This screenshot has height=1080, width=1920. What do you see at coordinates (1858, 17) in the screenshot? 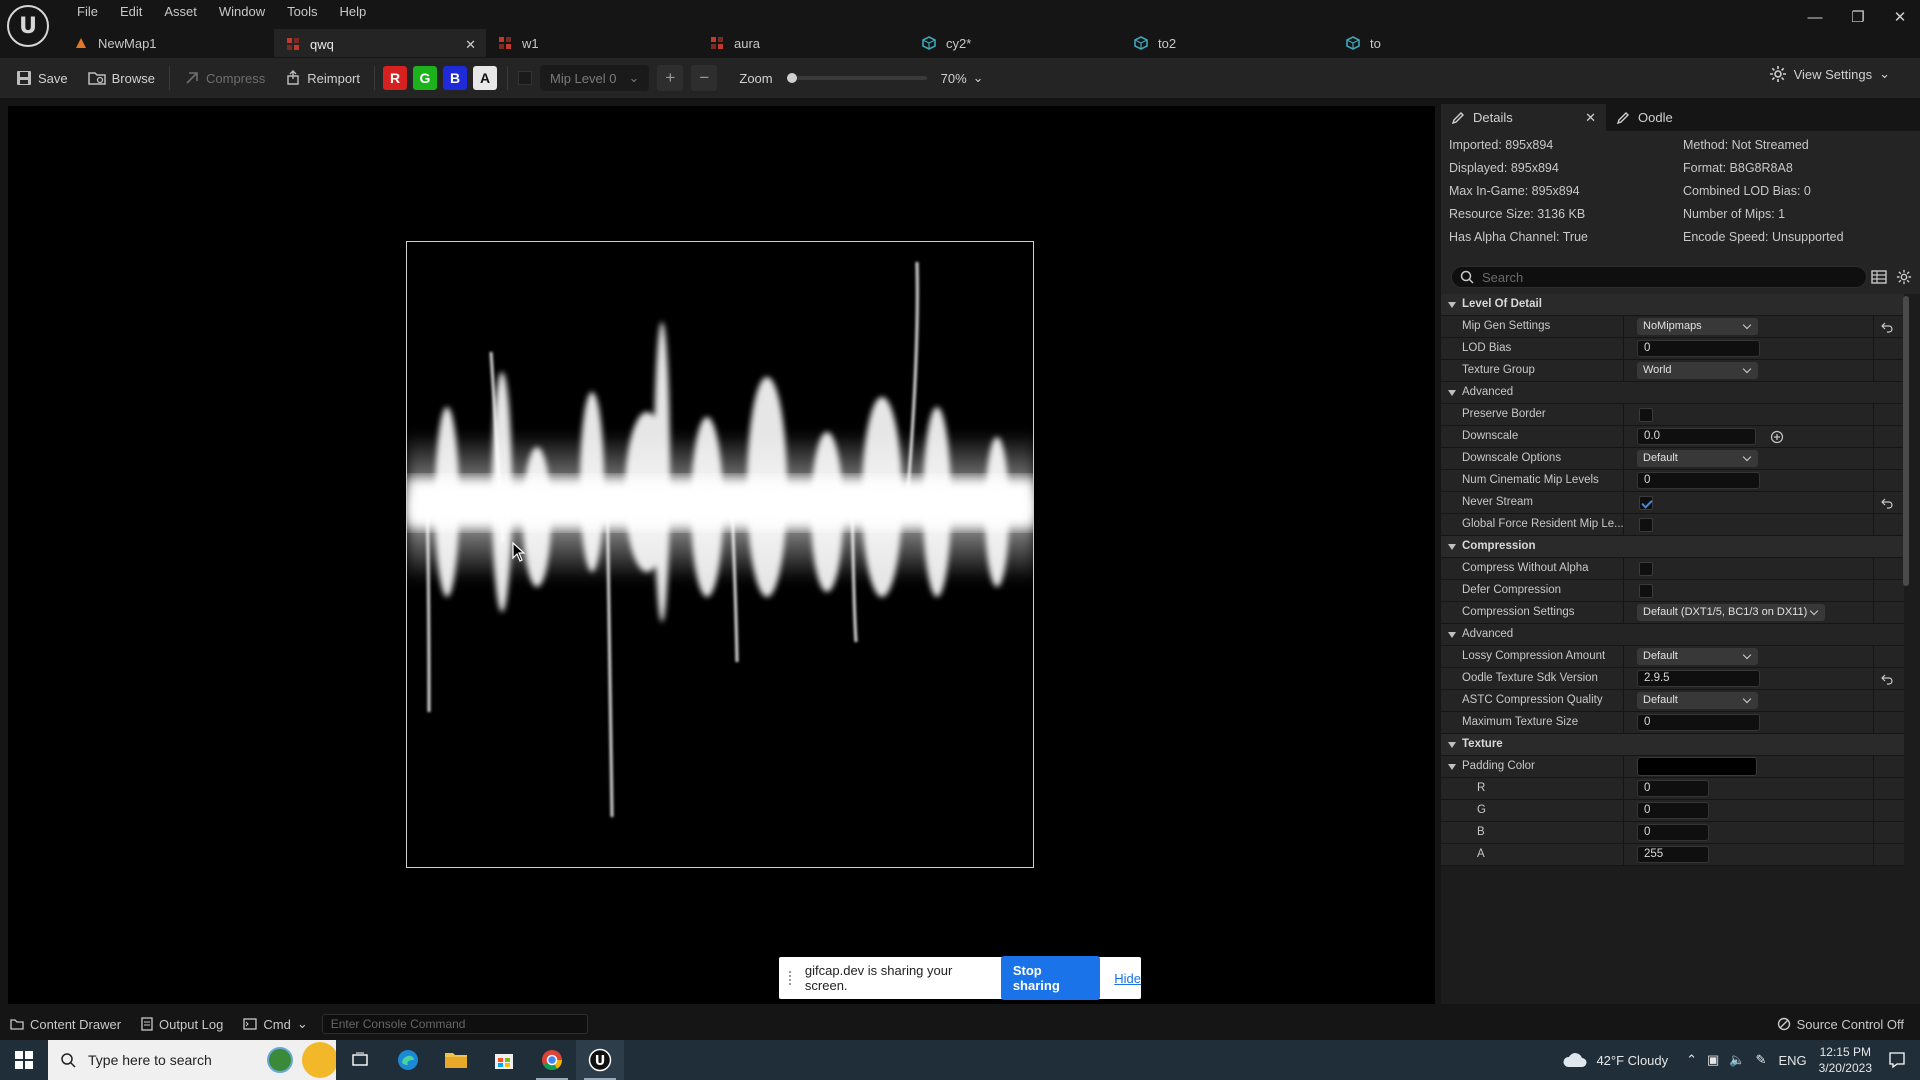
I see `restore-icon: ❐` at bounding box center [1858, 17].